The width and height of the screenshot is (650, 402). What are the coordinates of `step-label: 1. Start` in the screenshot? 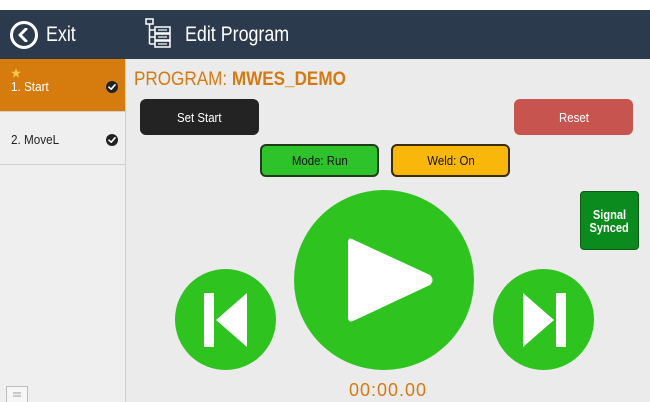 It's located at (30, 86).